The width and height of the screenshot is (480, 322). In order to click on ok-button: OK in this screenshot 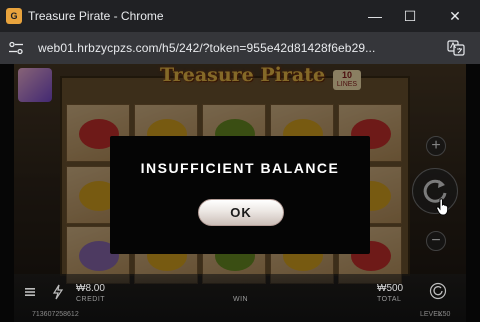, I will do `click(241, 212)`.